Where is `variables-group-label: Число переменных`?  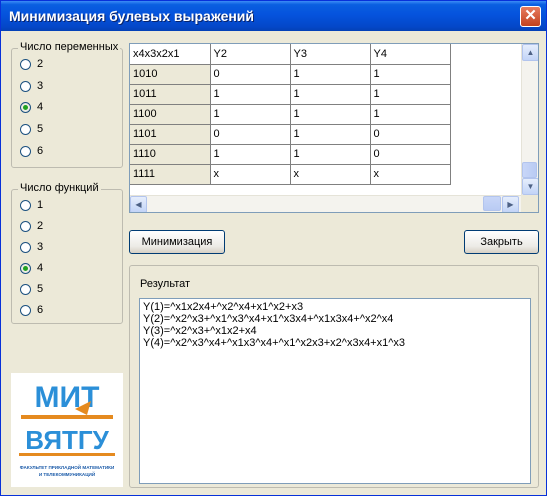 variables-group-label: Число переменных is located at coordinates (69, 47).